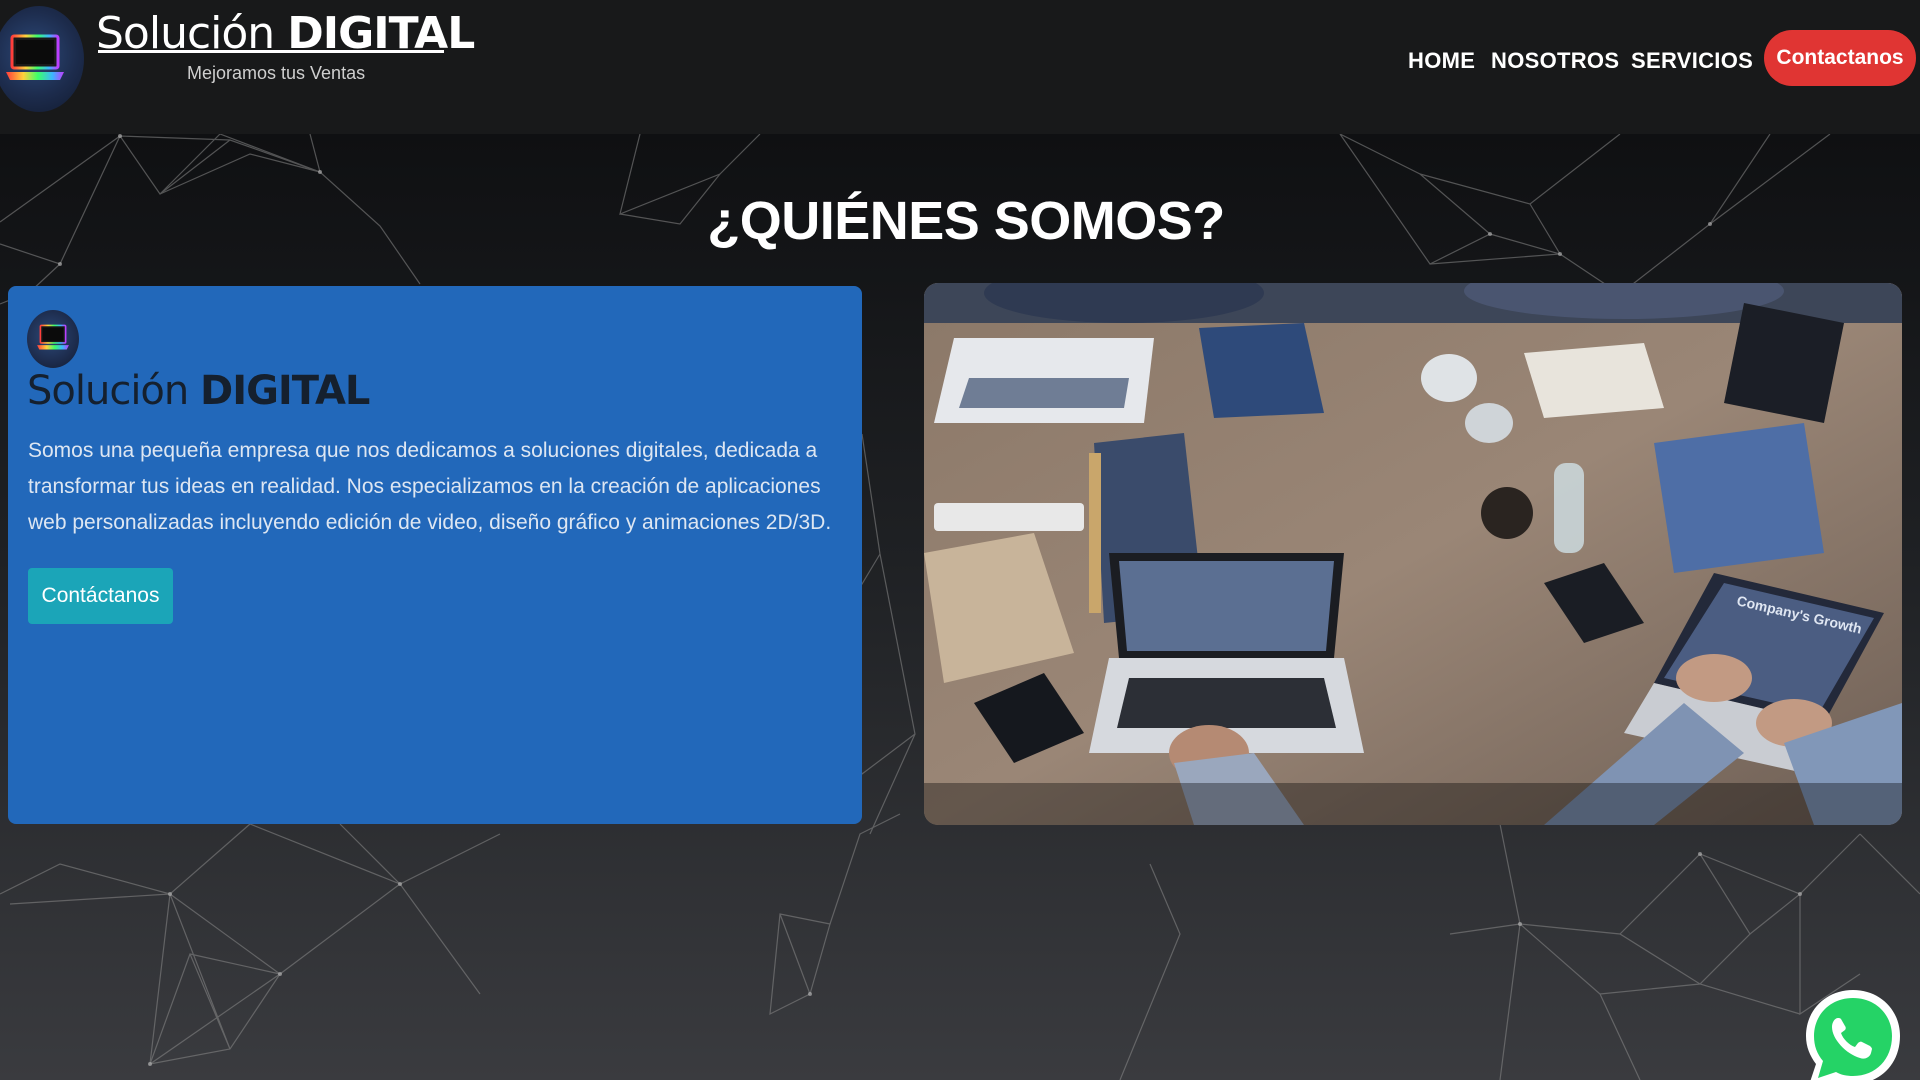 The height and width of the screenshot is (1080, 1920). I want to click on card-logo, so click(53, 339).